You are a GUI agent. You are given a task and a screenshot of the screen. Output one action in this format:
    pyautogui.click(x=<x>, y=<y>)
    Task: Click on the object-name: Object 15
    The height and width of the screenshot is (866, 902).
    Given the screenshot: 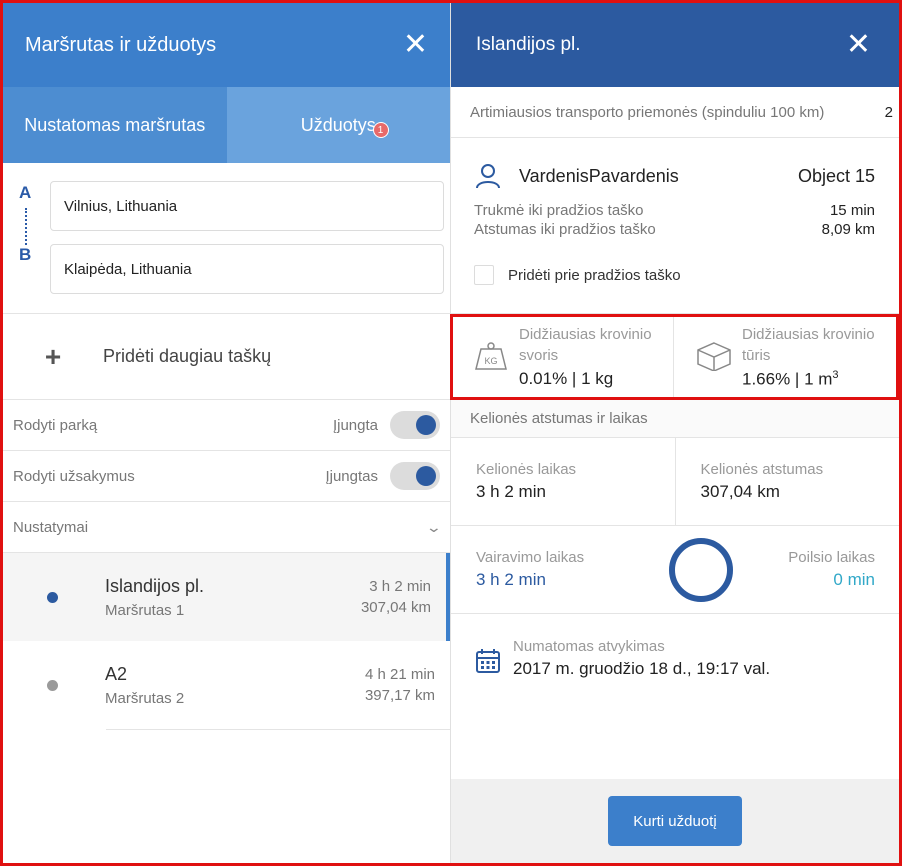 What is the action you would take?
    pyautogui.click(x=836, y=175)
    